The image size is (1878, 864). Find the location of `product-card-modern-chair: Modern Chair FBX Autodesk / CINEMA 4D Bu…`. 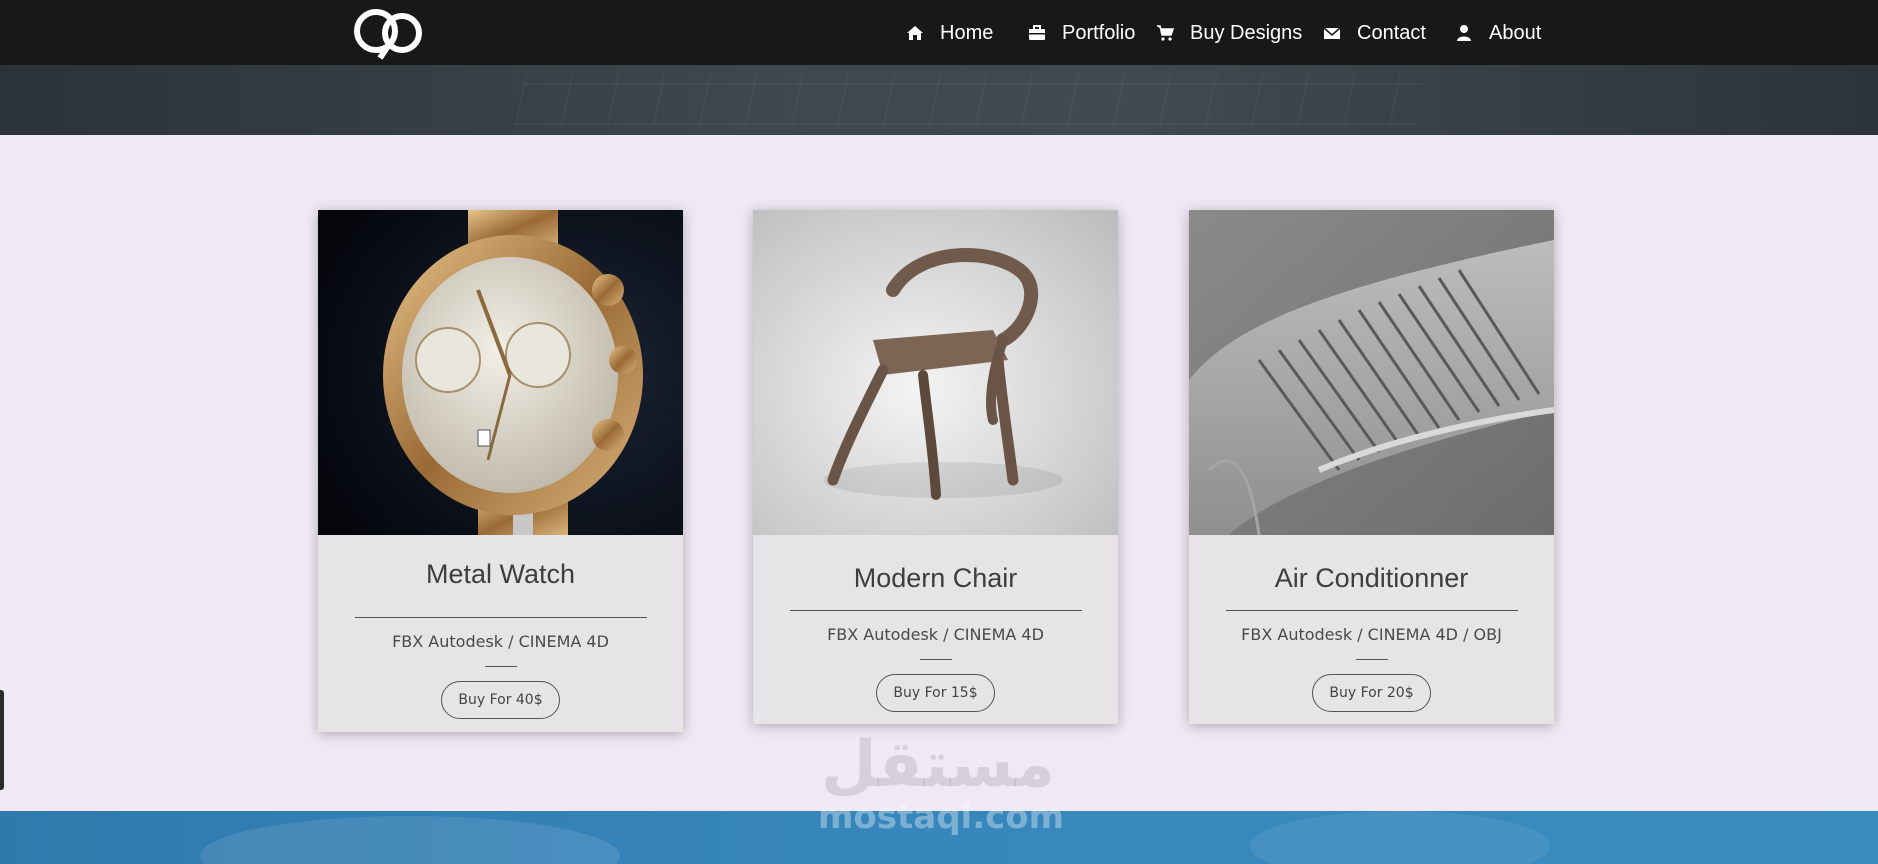

product-card-modern-chair: Modern Chair FBX Autodesk / CINEMA 4D Bu… is located at coordinates (935, 467).